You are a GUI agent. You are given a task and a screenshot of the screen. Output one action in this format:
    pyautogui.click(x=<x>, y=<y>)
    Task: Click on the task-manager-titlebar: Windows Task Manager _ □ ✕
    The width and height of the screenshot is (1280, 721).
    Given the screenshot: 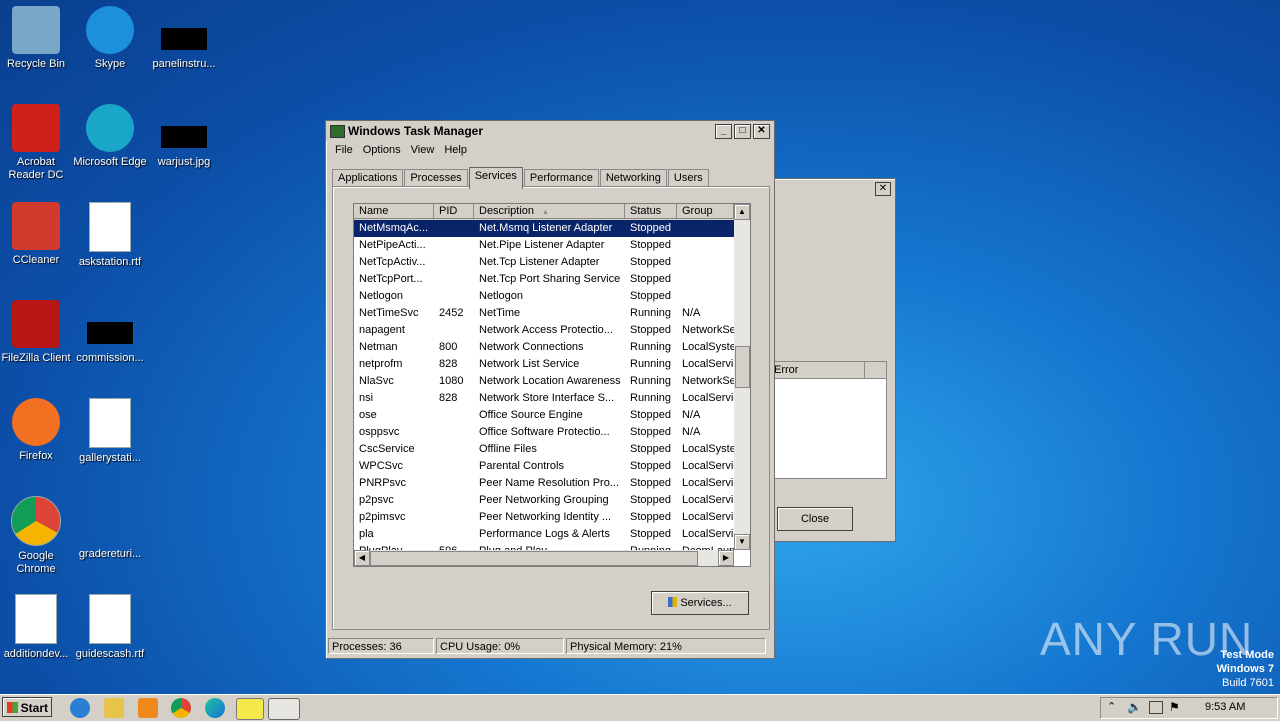 What is the action you would take?
    pyautogui.click(x=550, y=131)
    